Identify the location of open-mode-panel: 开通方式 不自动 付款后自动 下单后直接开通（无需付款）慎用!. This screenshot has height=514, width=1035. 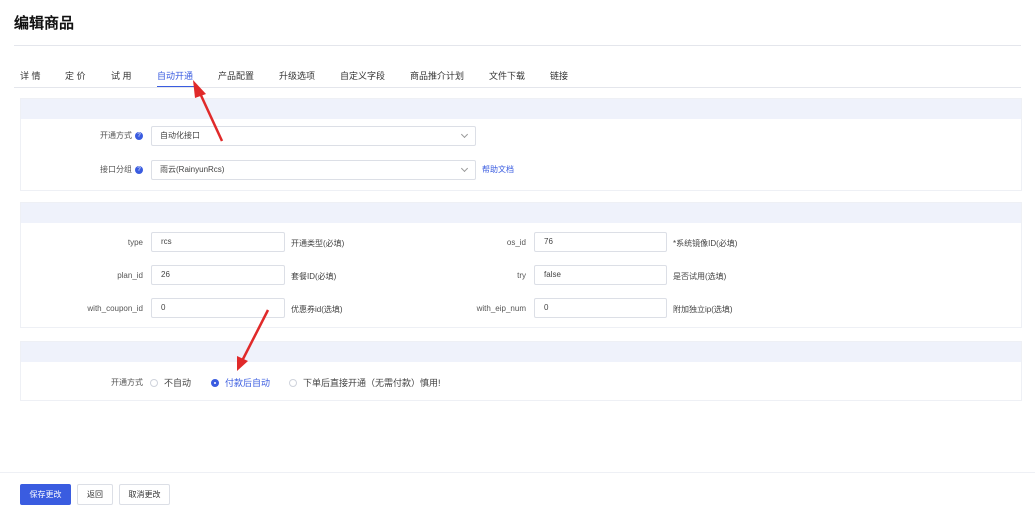
(521, 371).